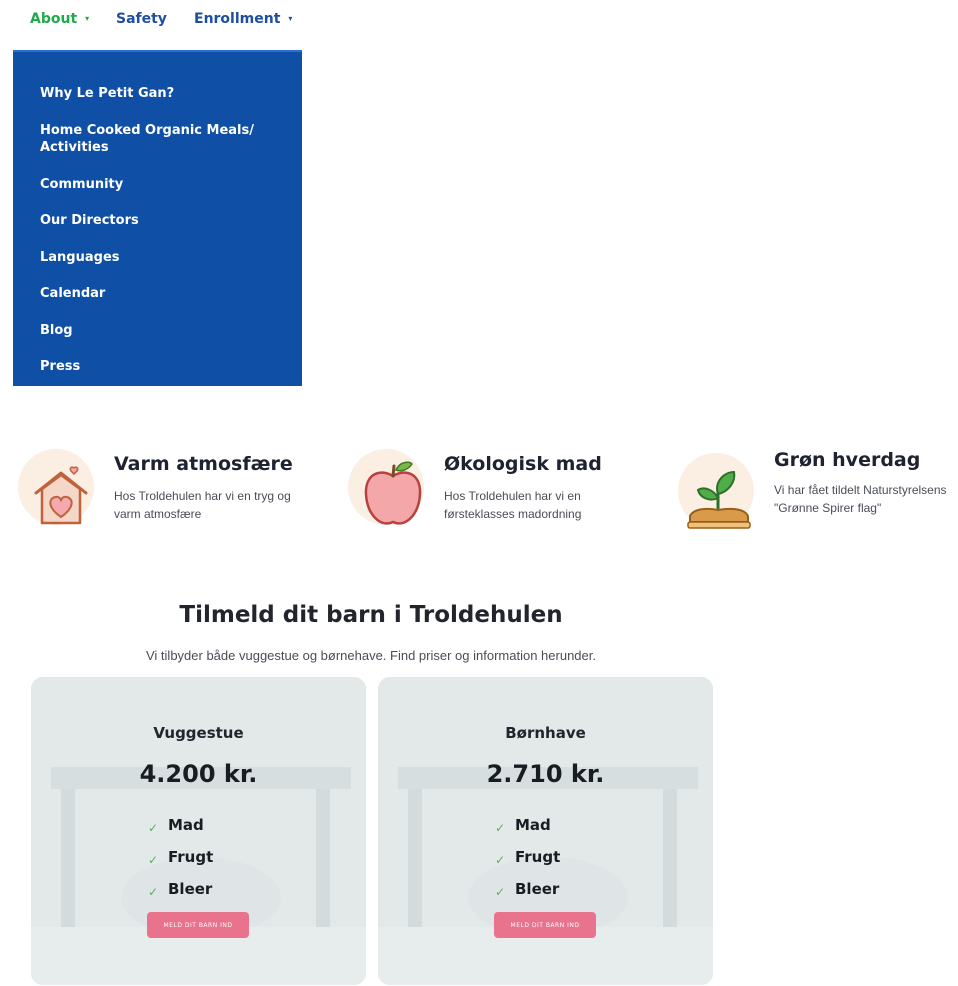 This screenshot has height=986, width=958. What do you see at coordinates (160, 93) in the screenshot?
I see `menu-item-why: Why Le Petit Gan?` at bounding box center [160, 93].